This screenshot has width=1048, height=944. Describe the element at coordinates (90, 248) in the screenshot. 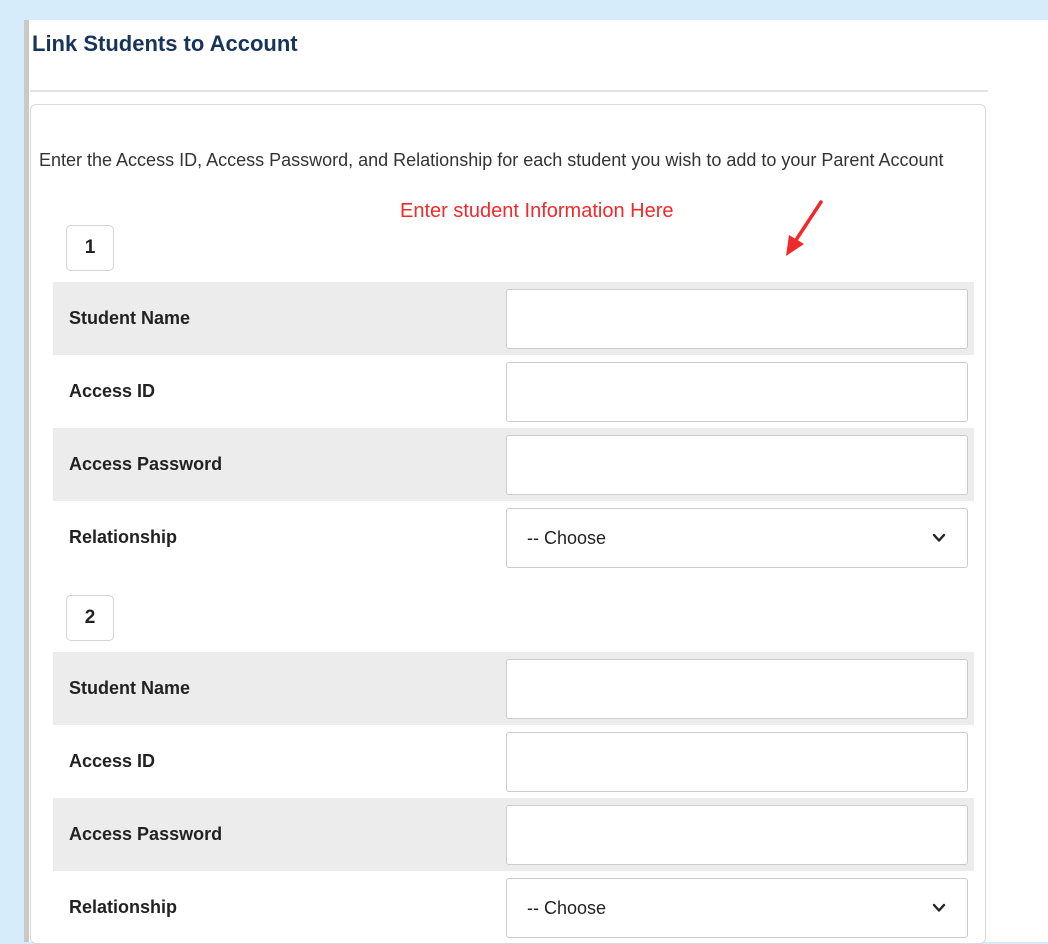

I see `student-number-badge: 1` at that location.